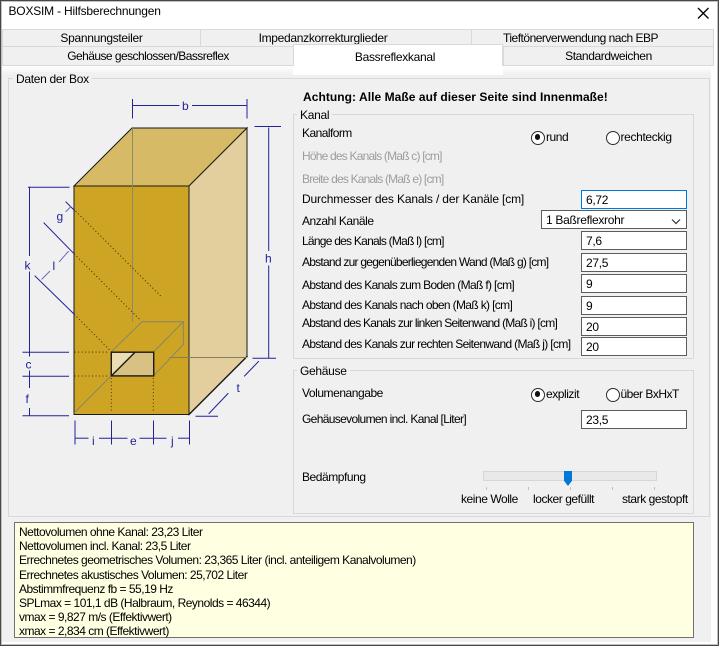 The image size is (719, 646). Describe the element at coordinates (185, 106) in the screenshot. I see `svg-text: b` at that location.